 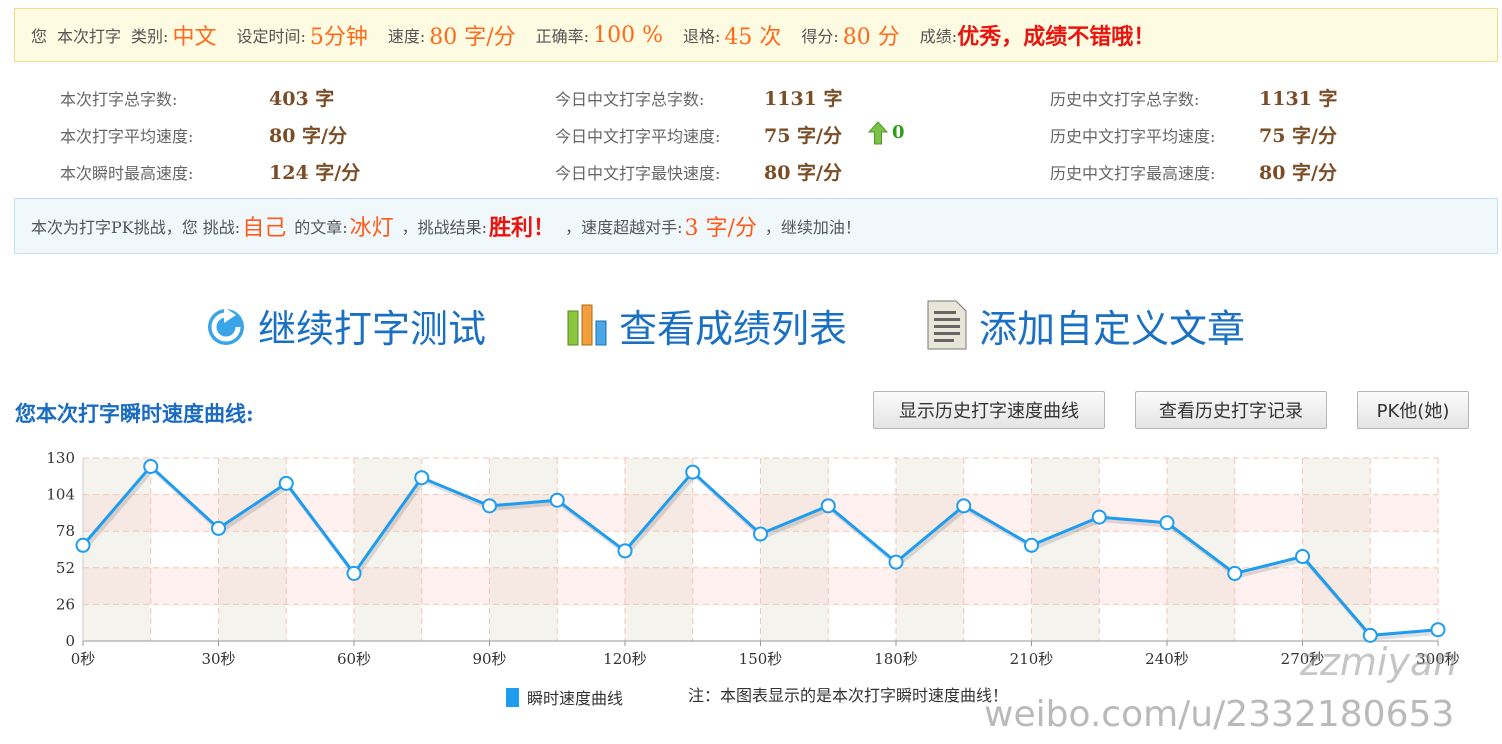 What do you see at coordinates (896, 659) in the screenshot?
I see `x-tick-label: 180秒` at bounding box center [896, 659].